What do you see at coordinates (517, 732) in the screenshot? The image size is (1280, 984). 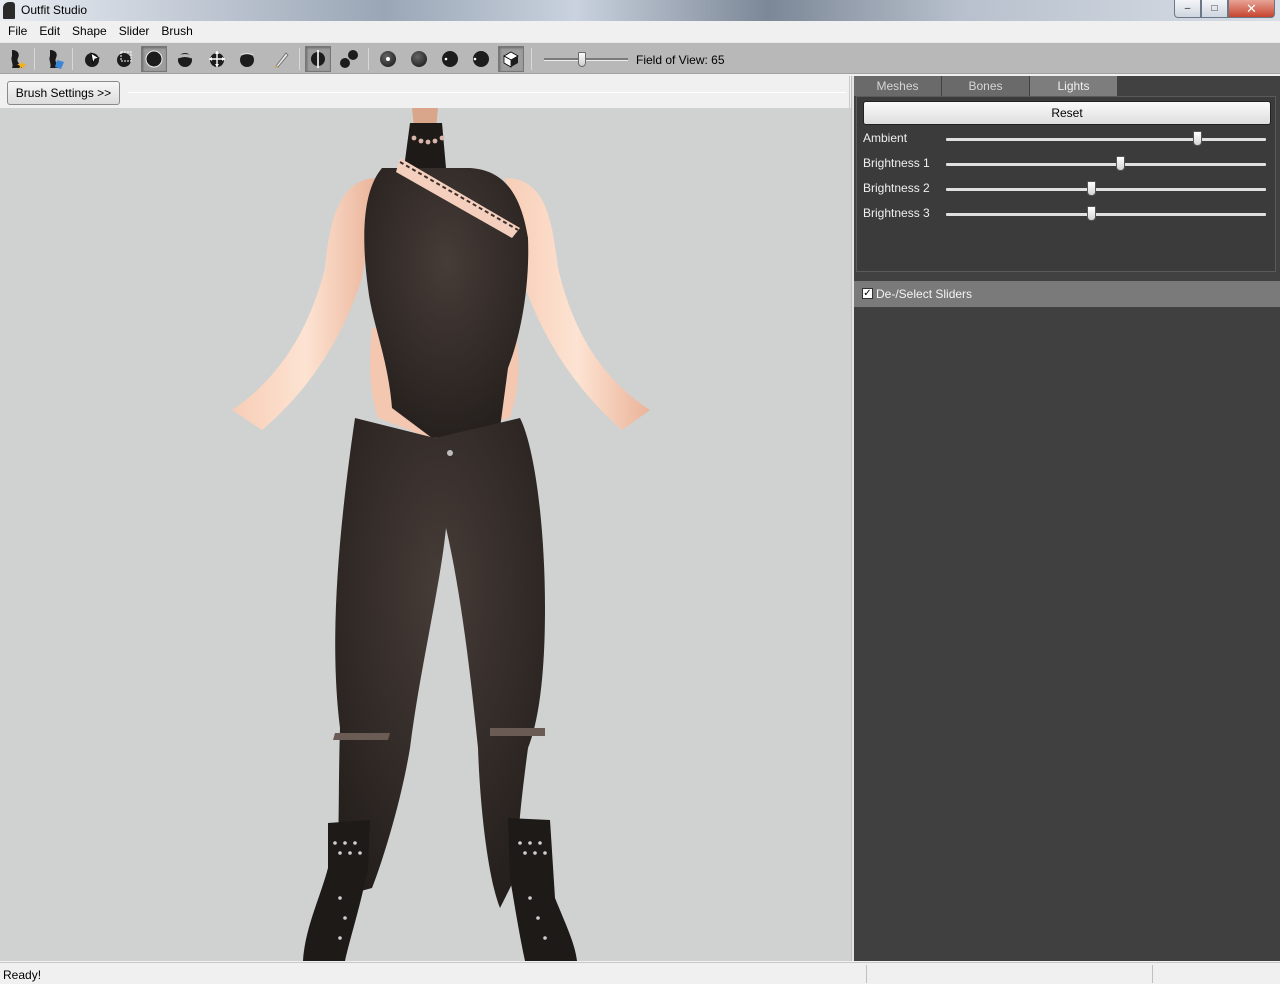 I see `right-knee-band` at bounding box center [517, 732].